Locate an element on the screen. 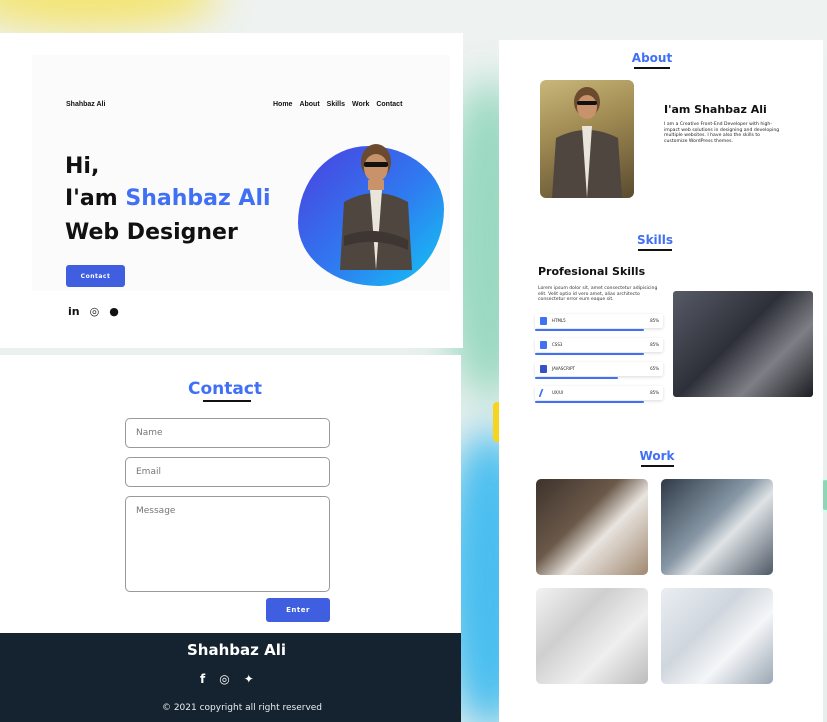  hero-intro-name: Shahbaz Ali is located at coordinates (198, 198).